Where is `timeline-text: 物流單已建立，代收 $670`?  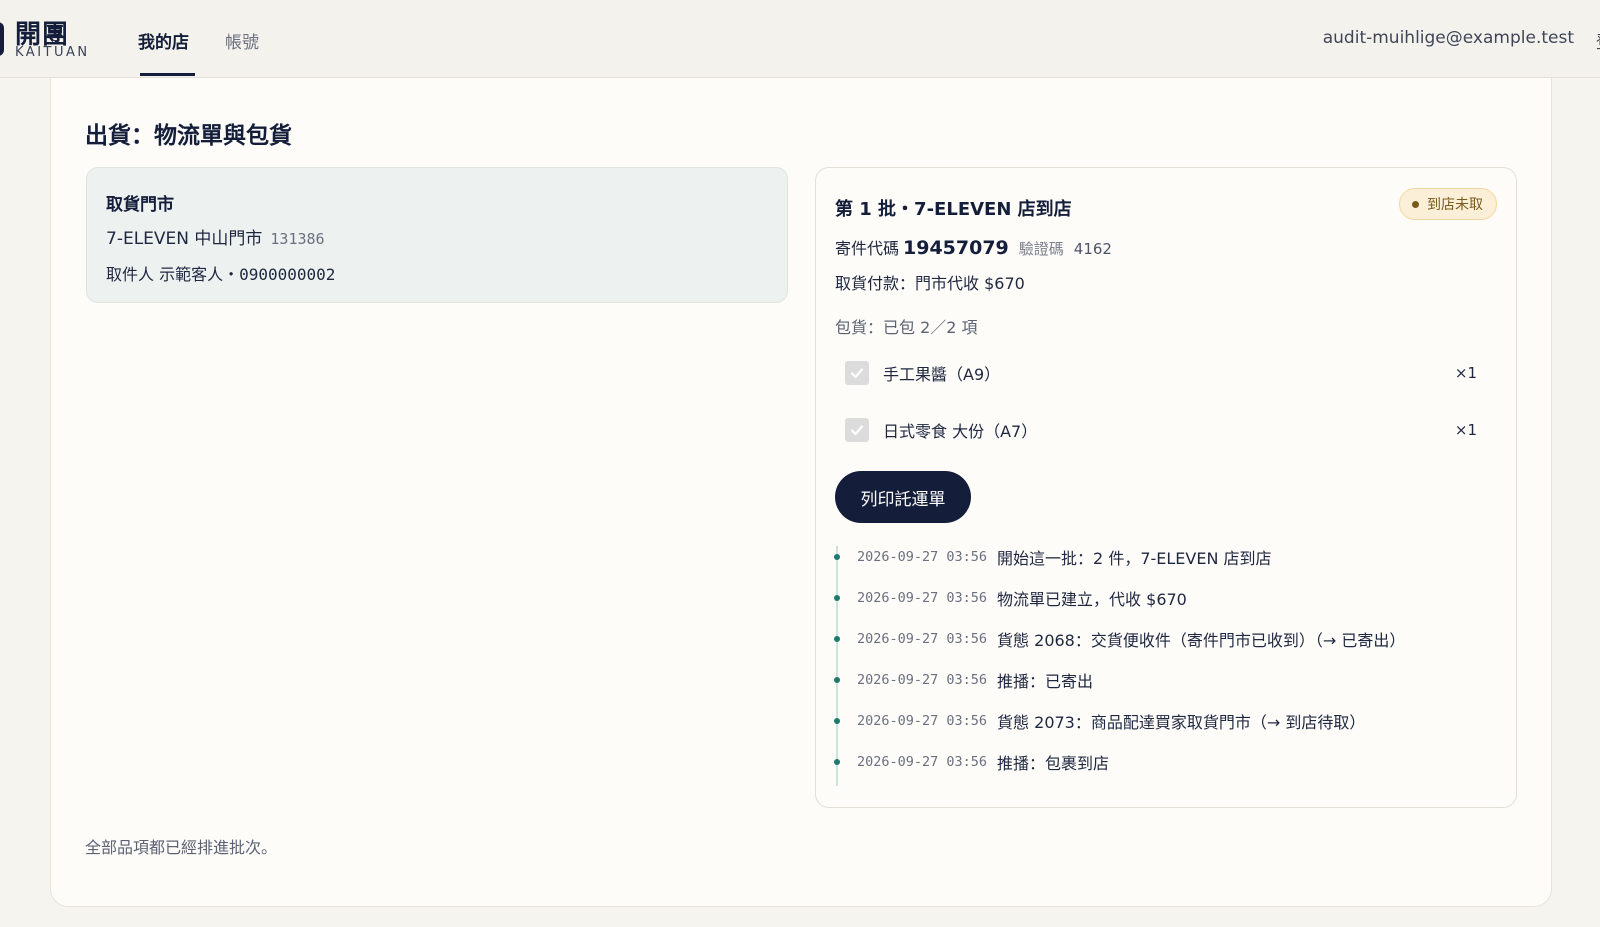 timeline-text: 物流單已建立，代收 $670 is located at coordinates (1092, 599).